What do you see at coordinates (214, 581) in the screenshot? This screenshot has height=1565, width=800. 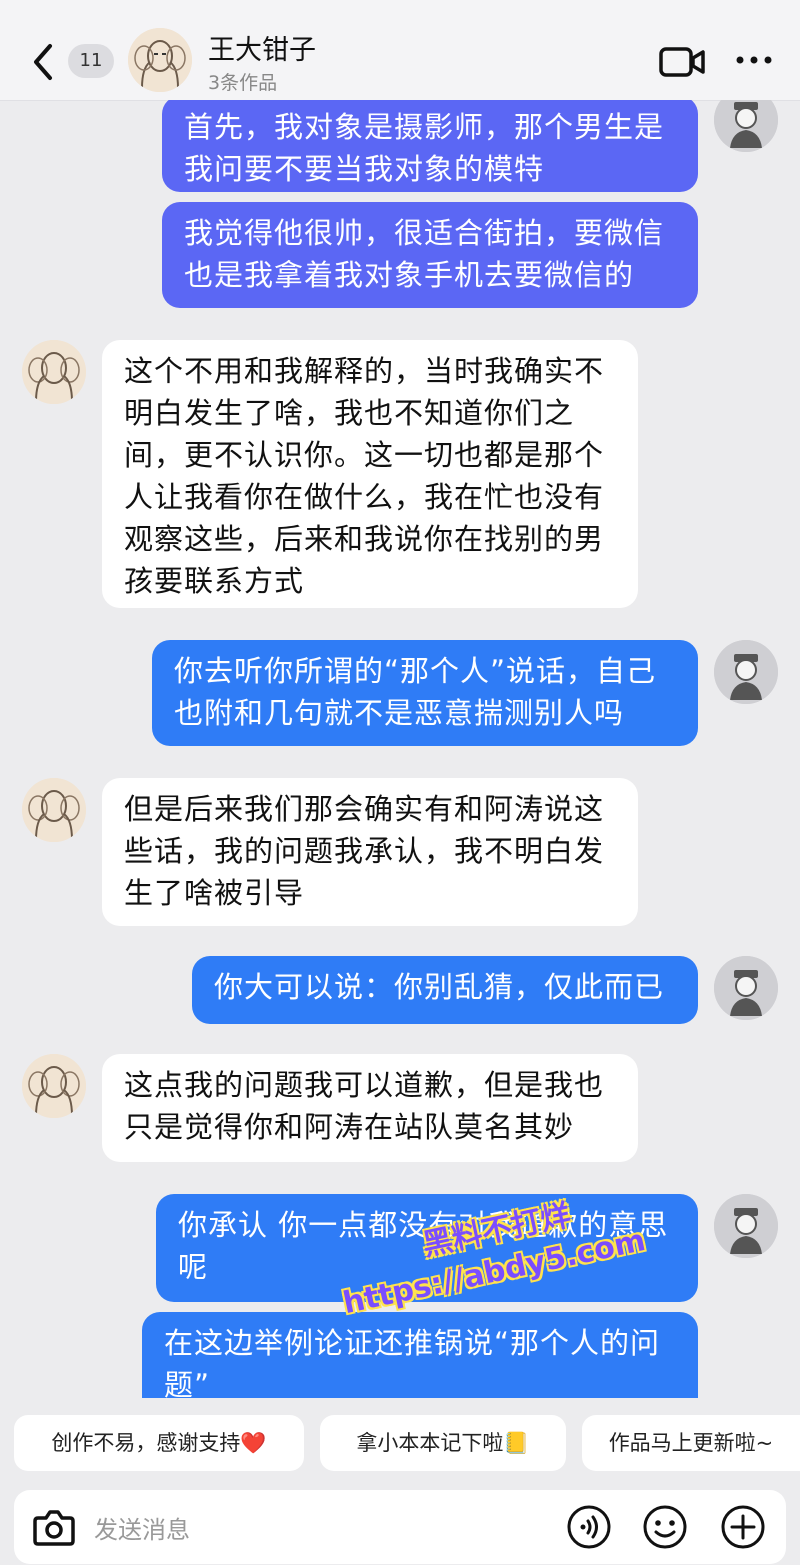 I see `message-line: 孩要联系方式` at bounding box center [214, 581].